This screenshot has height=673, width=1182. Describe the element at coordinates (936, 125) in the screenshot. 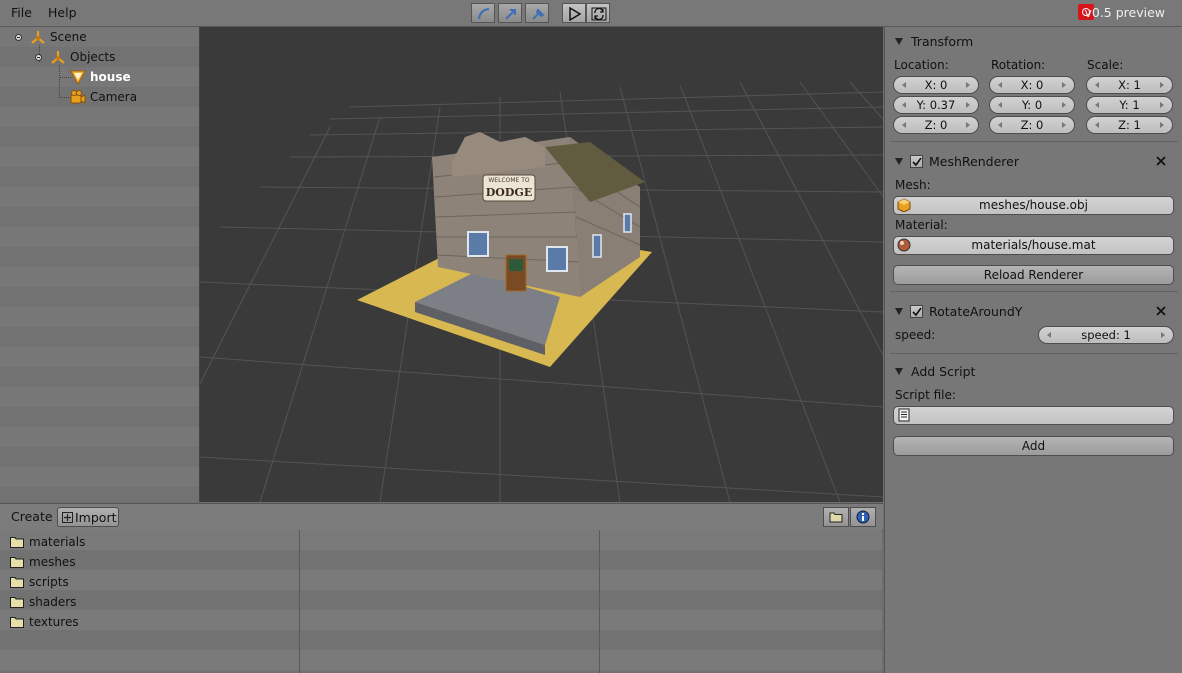

I see `location-z-spinbox: Z: 0` at that location.